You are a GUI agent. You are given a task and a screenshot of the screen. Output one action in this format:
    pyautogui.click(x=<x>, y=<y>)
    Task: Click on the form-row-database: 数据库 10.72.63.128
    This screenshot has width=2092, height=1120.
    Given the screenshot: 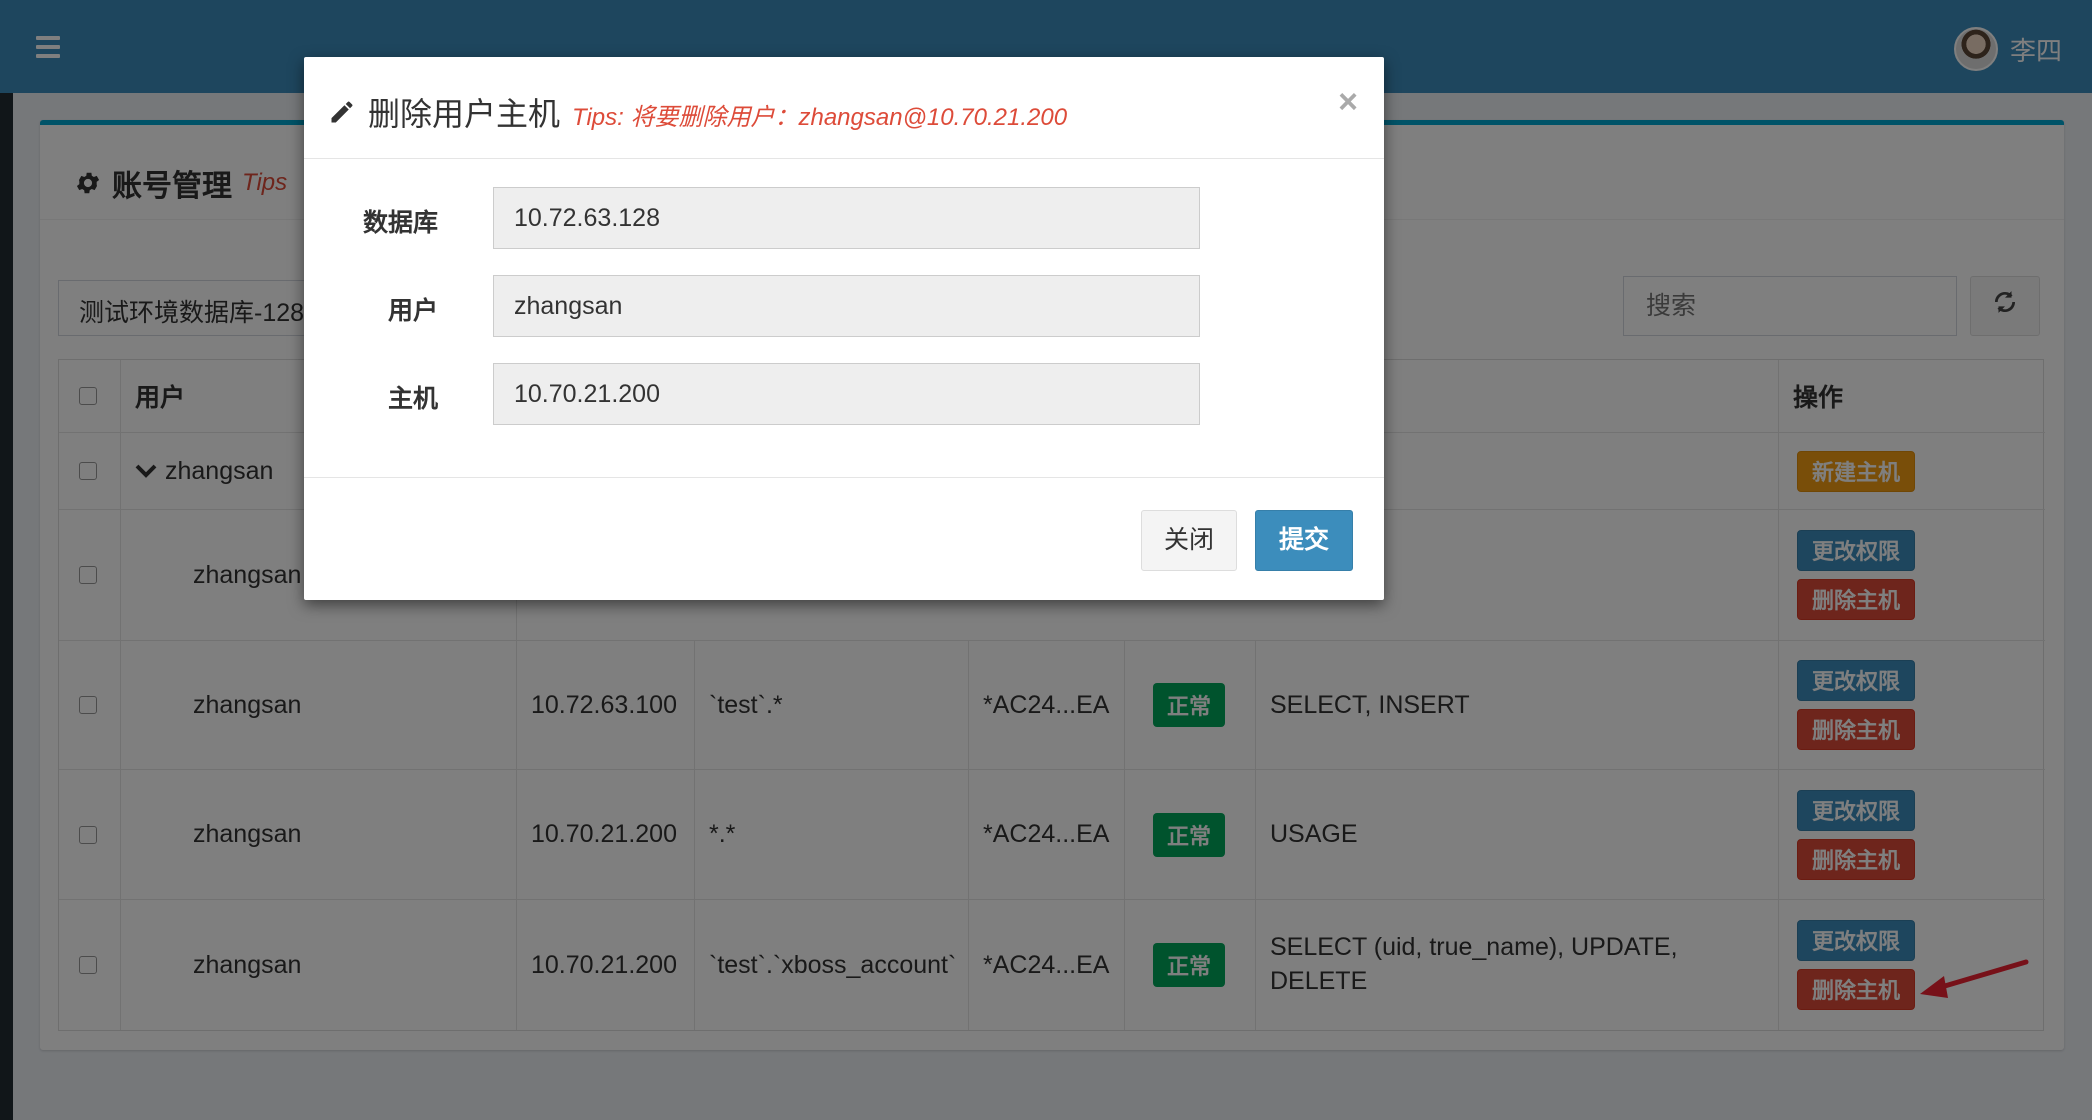 What is the action you would take?
    pyautogui.click(x=844, y=218)
    